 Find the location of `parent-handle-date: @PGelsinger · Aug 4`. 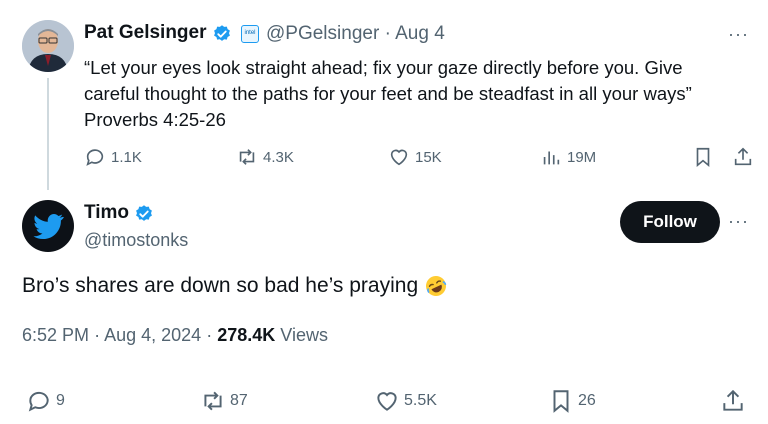

parent-handle-date: @PGelsinger · Aug 4 is located at coordinates (355, 33).